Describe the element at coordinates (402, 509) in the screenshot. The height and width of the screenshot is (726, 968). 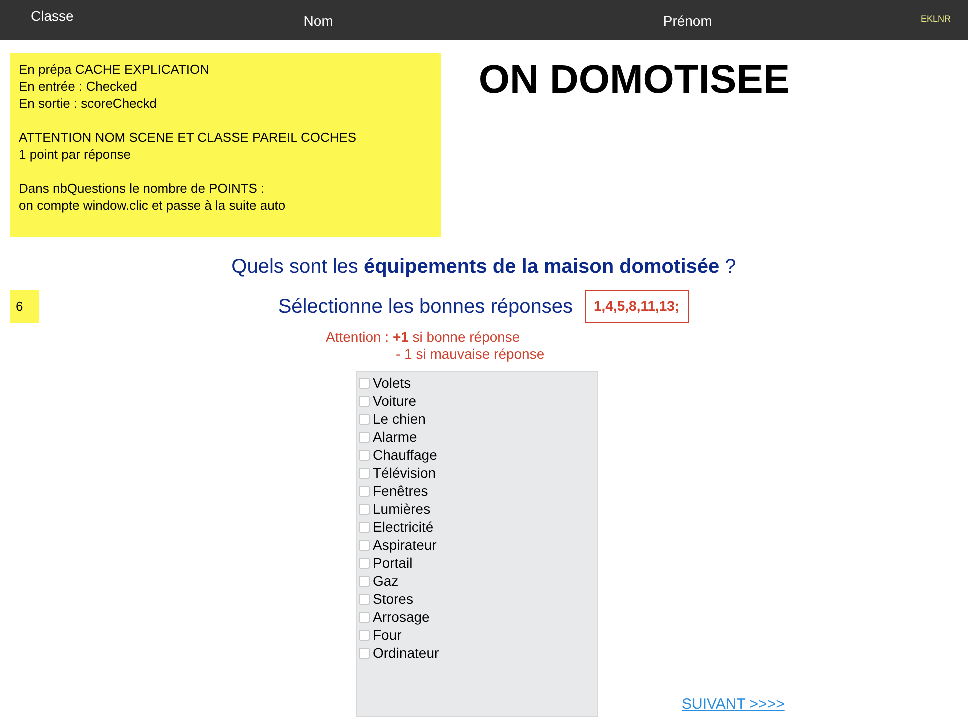
I see `option-label: Lumières` at that location.